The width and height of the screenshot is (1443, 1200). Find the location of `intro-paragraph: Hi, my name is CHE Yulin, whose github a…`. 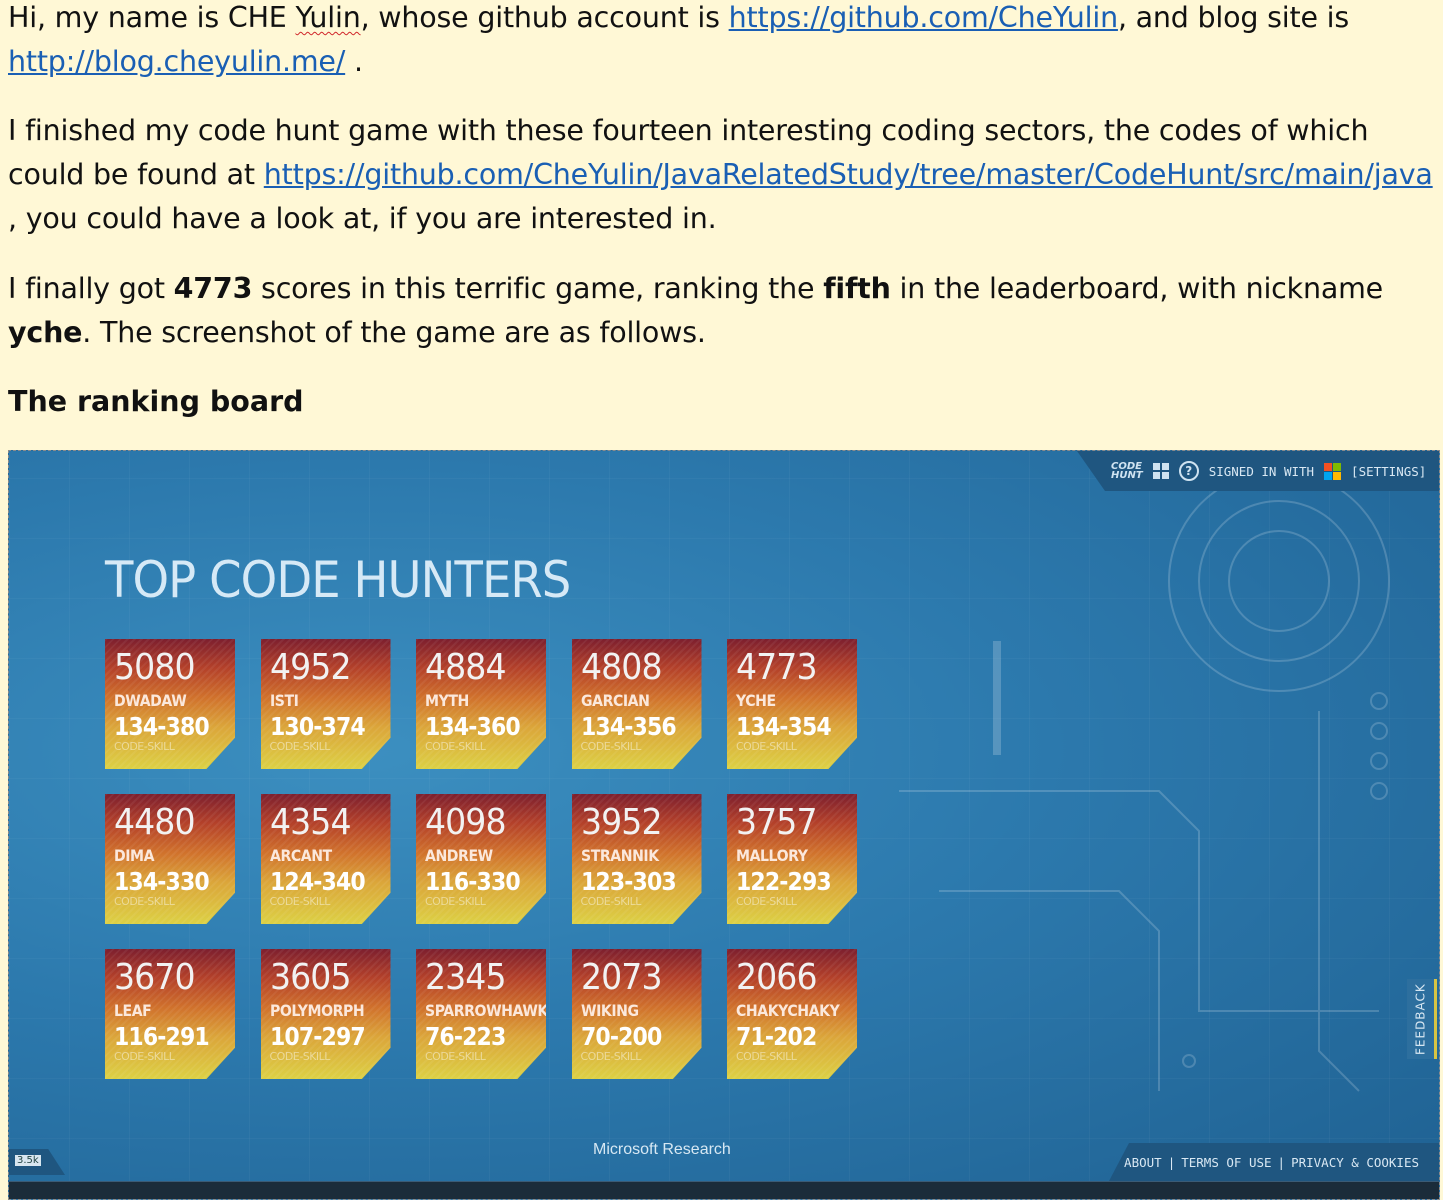

intro-paragraph: Hi, my name is CHE Yulin, whose github a… is located at coordinates (723, 42).